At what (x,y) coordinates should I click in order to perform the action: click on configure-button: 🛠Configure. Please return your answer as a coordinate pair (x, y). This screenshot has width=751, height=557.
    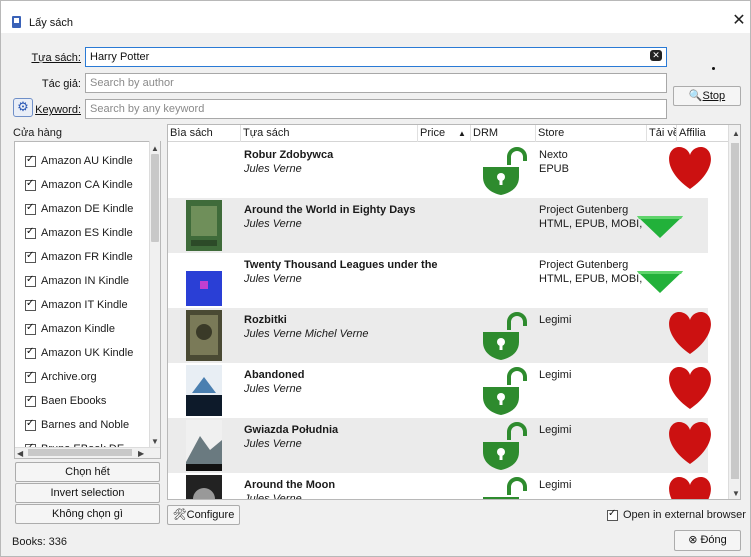
    Looking at the image, I should click on (203, 515).